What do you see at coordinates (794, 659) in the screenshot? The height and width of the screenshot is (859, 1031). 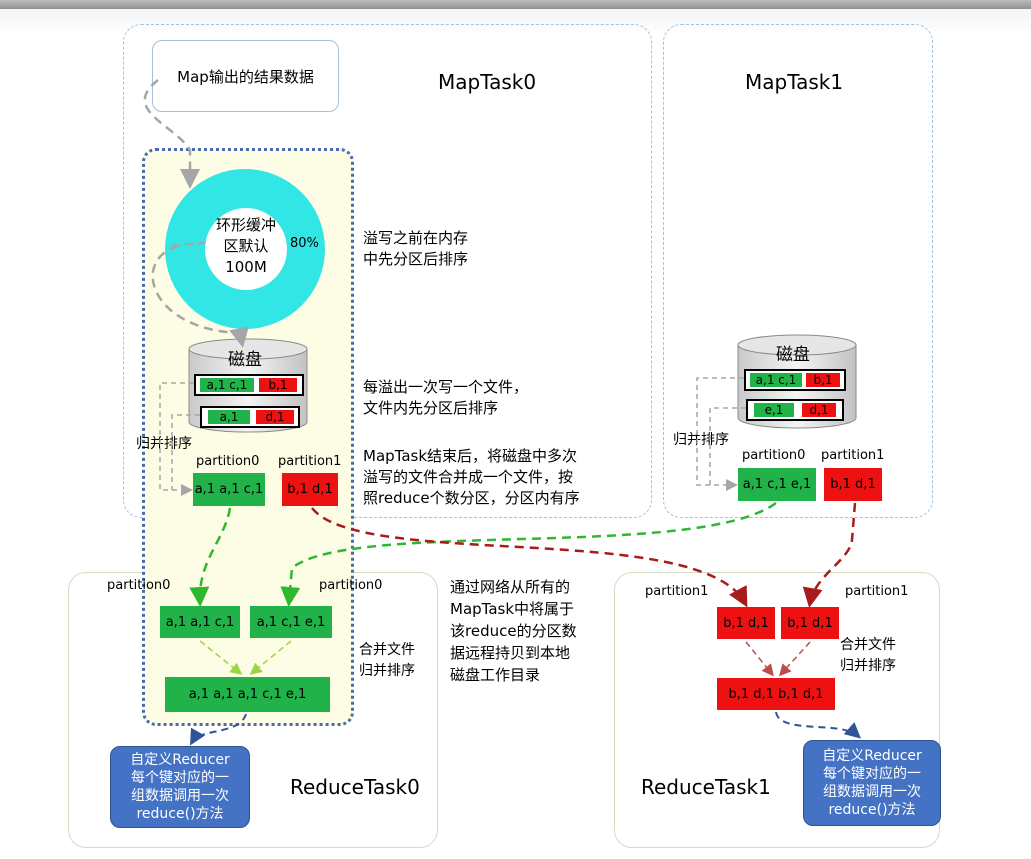 I see `reduce1-merge-arrow-right` at bounding box center [794, 659].